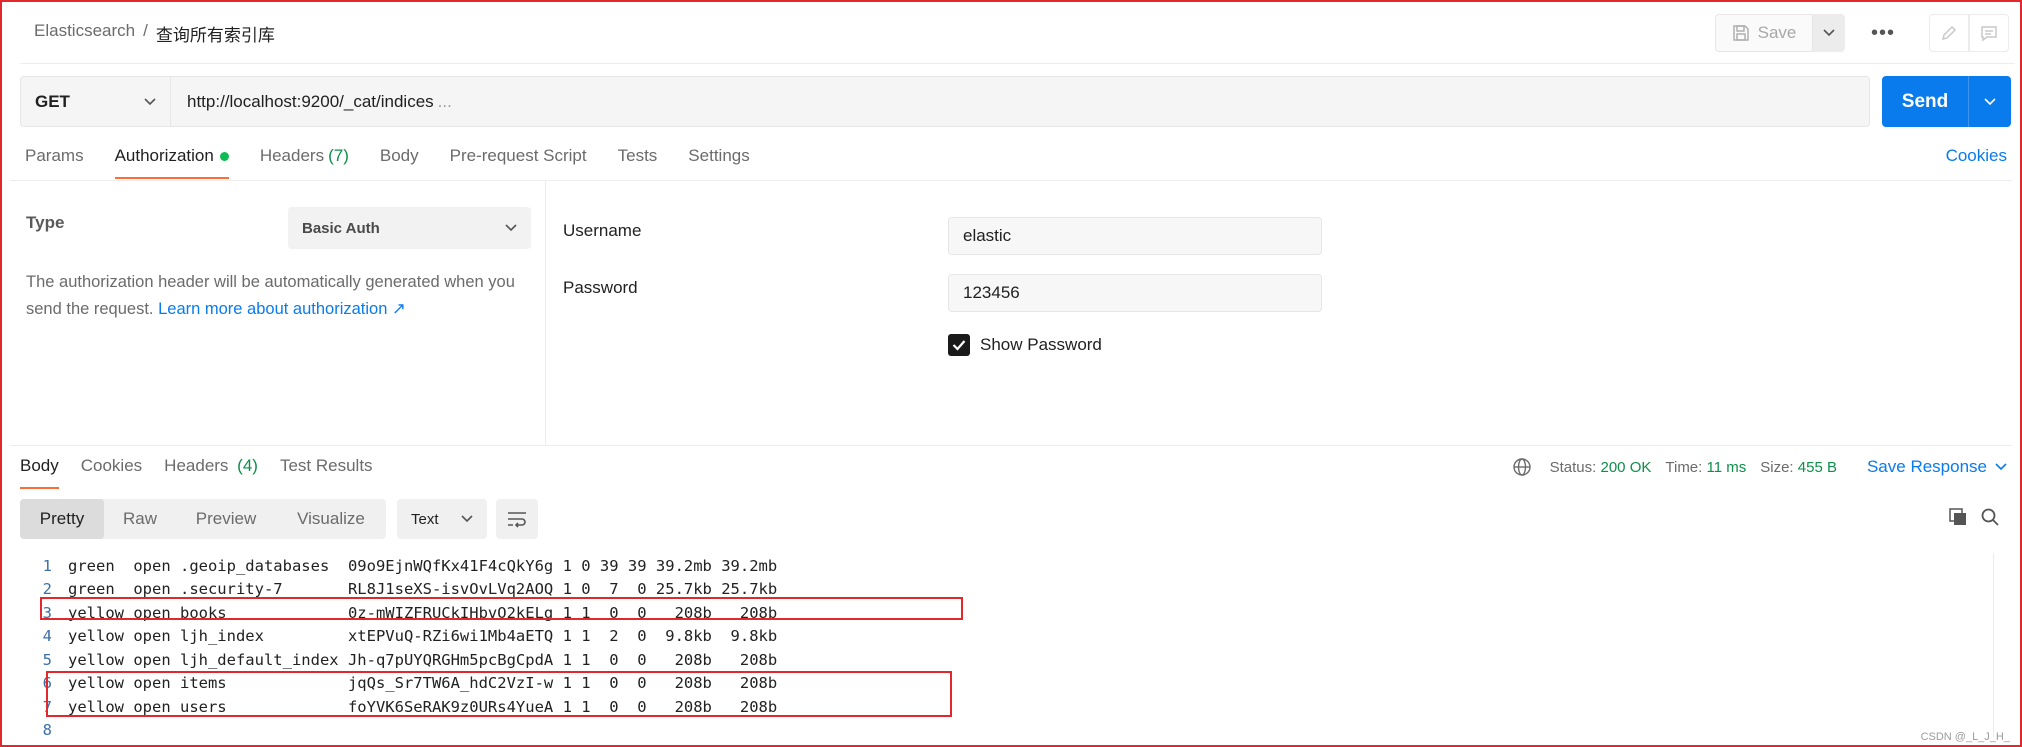  I want to click on password-field: 123456, so click(1135, 293).